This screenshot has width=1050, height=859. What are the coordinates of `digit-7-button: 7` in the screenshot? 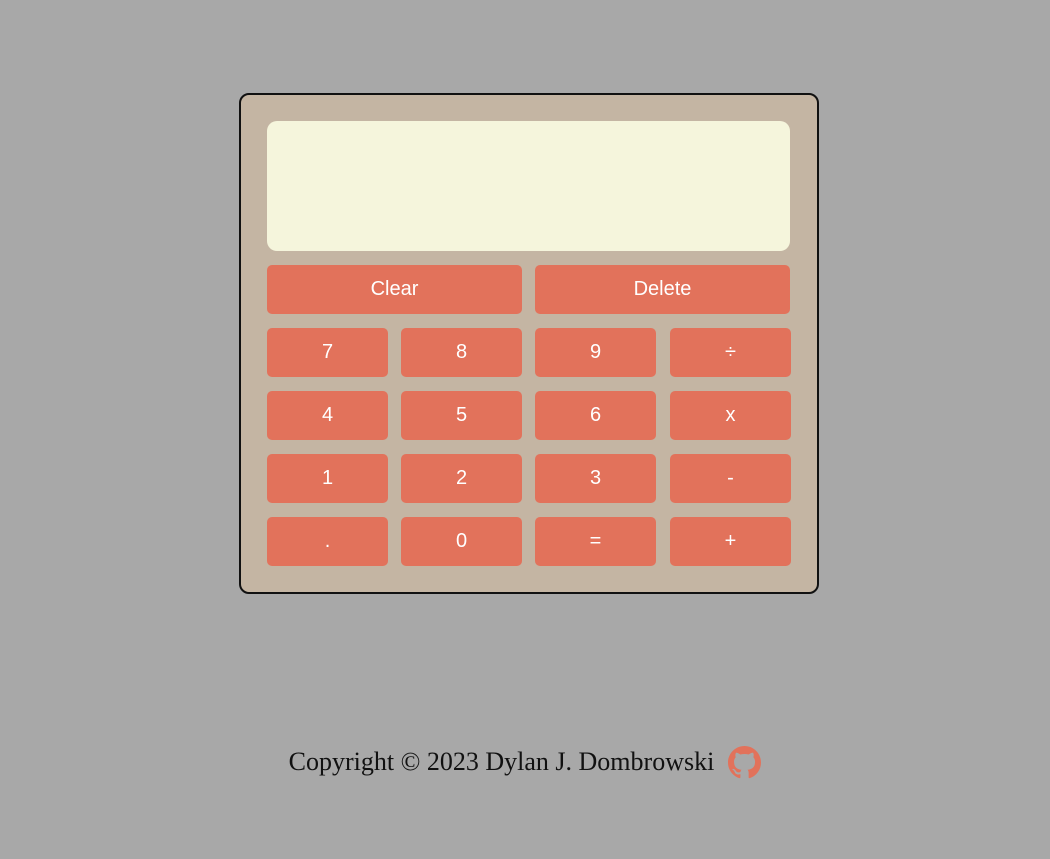 It's located at (327, 352).